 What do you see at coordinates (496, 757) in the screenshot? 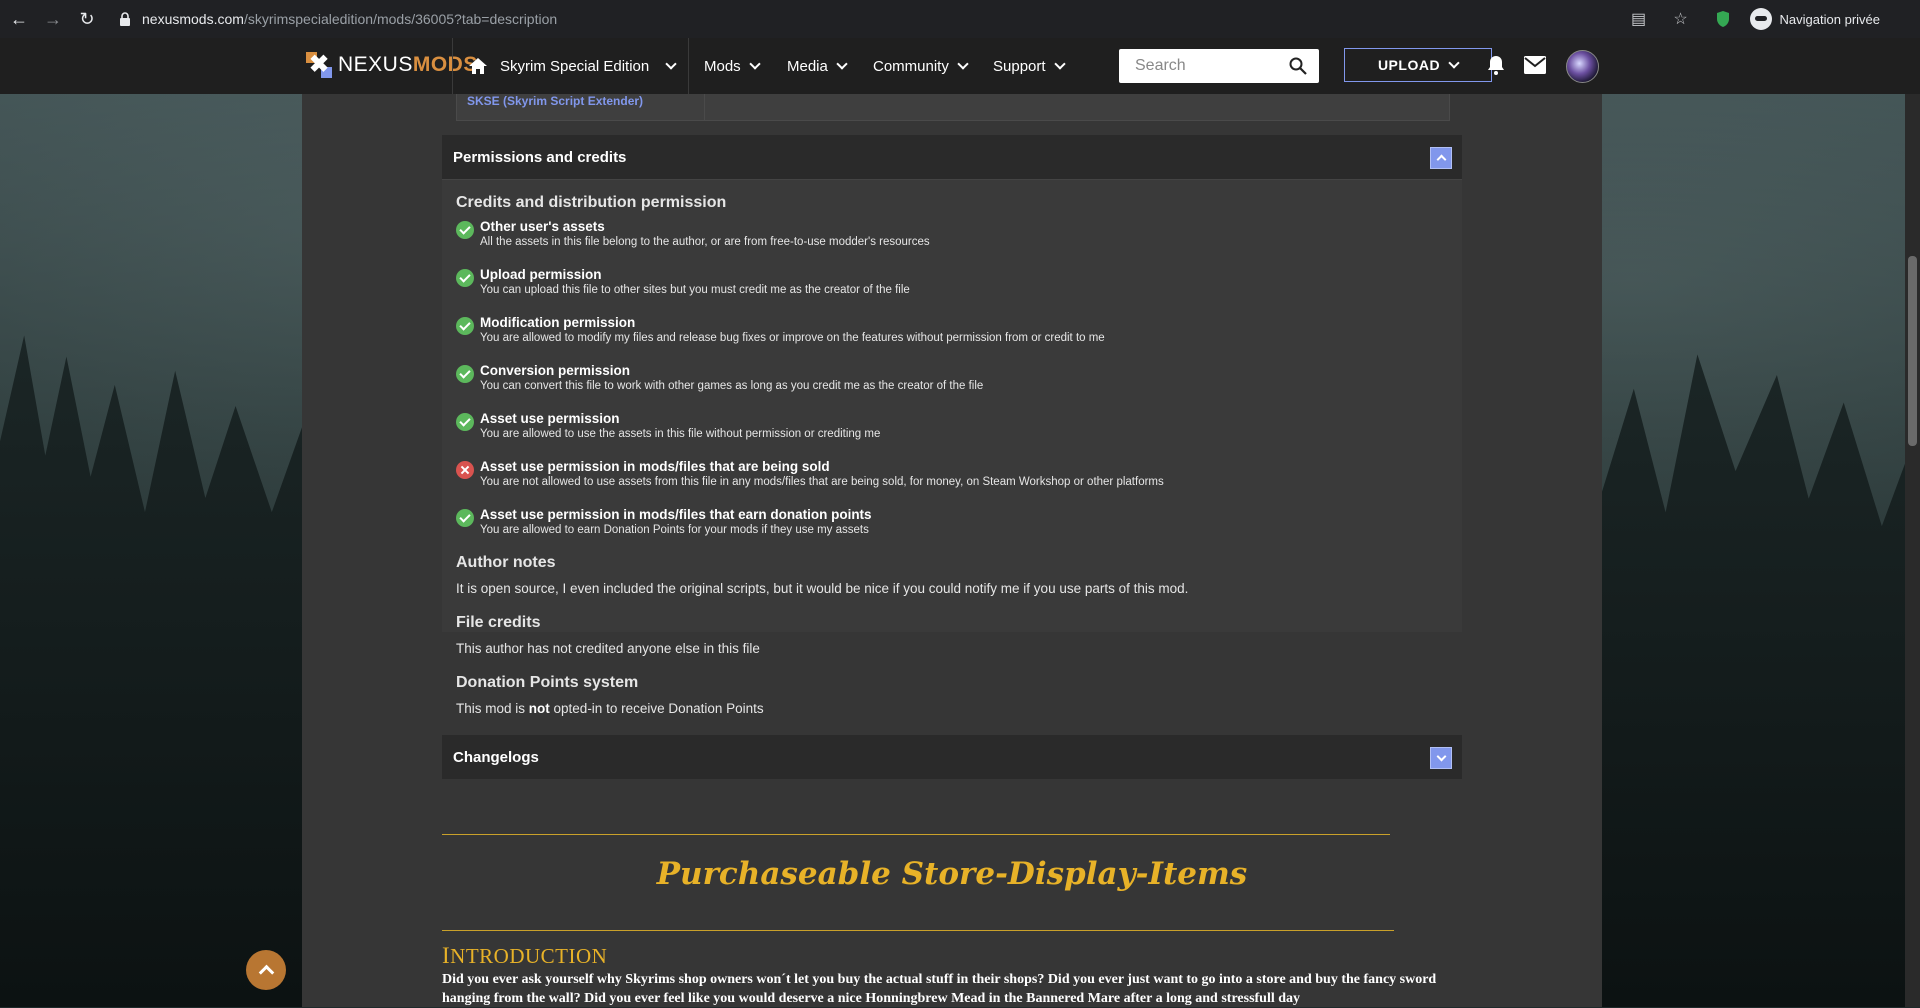
I see `panel-title: Changelogs` at bounding box center [496, 757].